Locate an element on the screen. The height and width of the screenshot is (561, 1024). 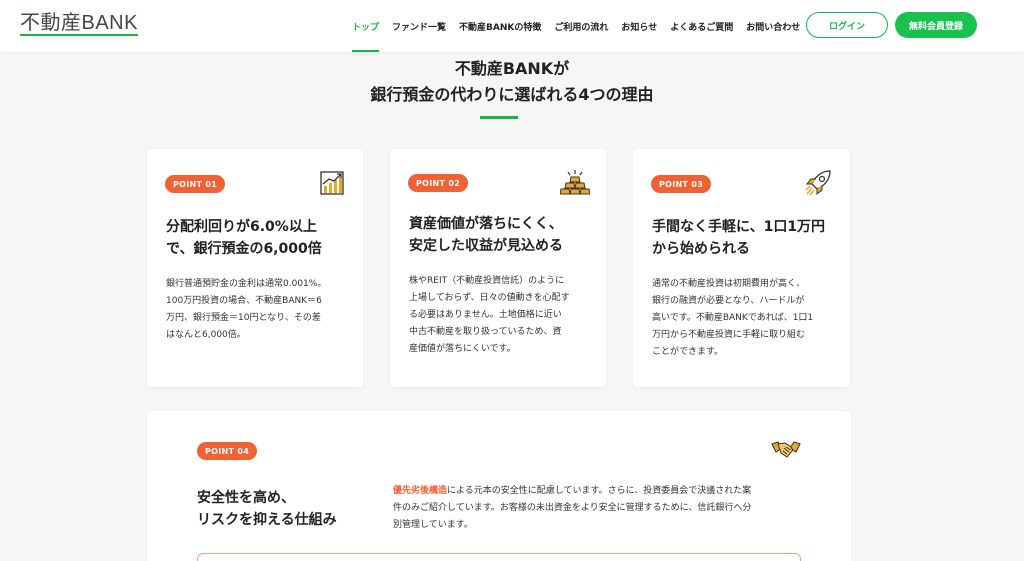
body-line: はなんと6,000倍。 is located at coordinates (206, 335).